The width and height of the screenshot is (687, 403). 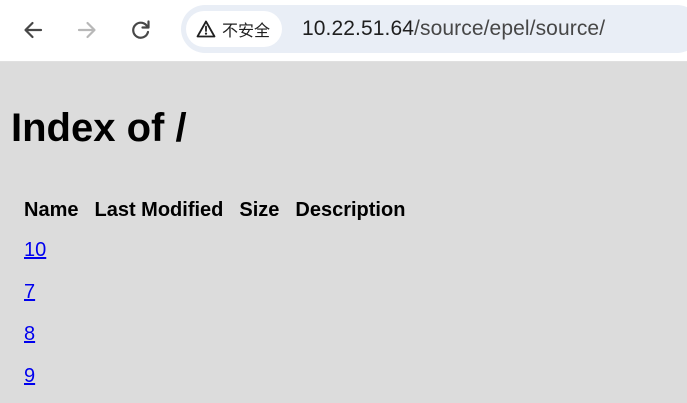 I want to click on cell-name: 7, so click(x=51, y=292).